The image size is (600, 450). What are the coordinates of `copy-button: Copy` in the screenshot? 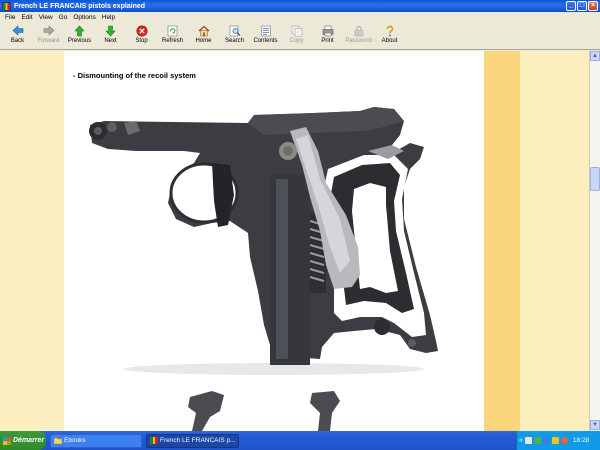 It's located at (296, 35).